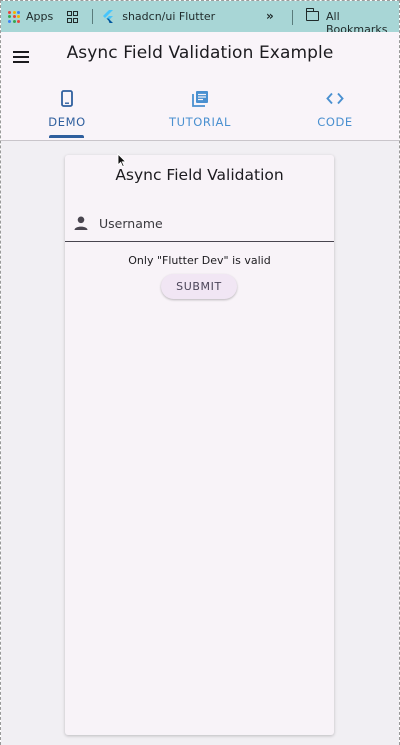 This screenshot has width=400, height=745. I want to click on mouse-cursor-icon, so click(122, 160).